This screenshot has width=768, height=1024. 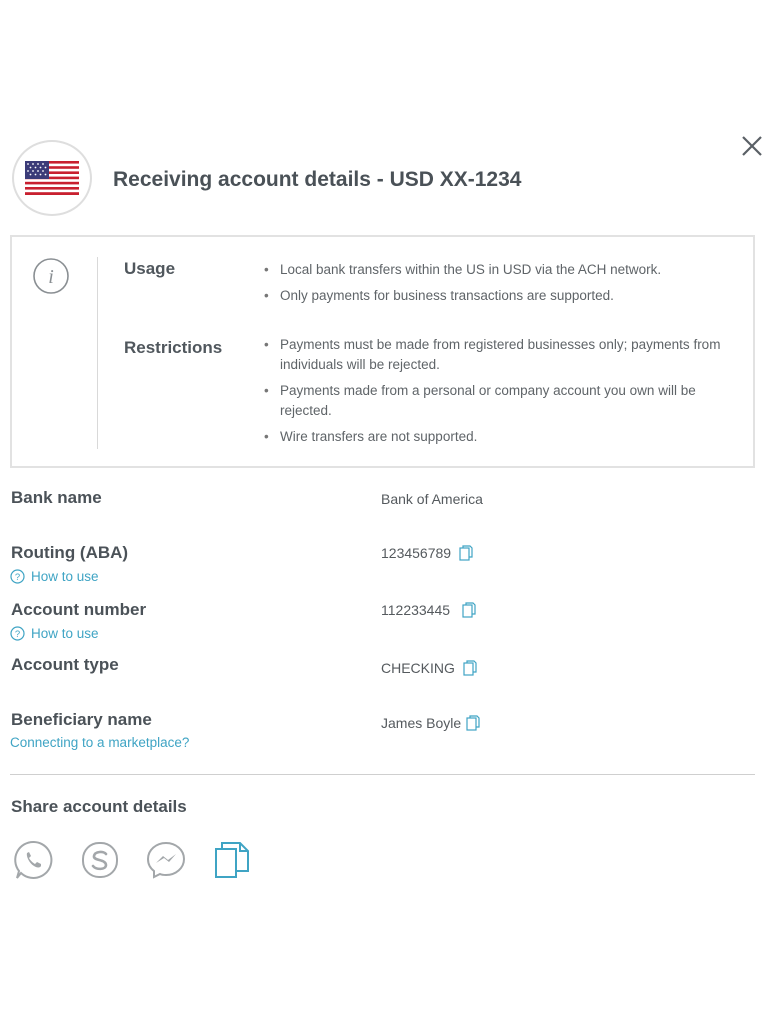 What do you see at coordinates (70, 552) in the screenshot?
I see `routing-label: Routing (ABA)` at bounding box center [70, 552].